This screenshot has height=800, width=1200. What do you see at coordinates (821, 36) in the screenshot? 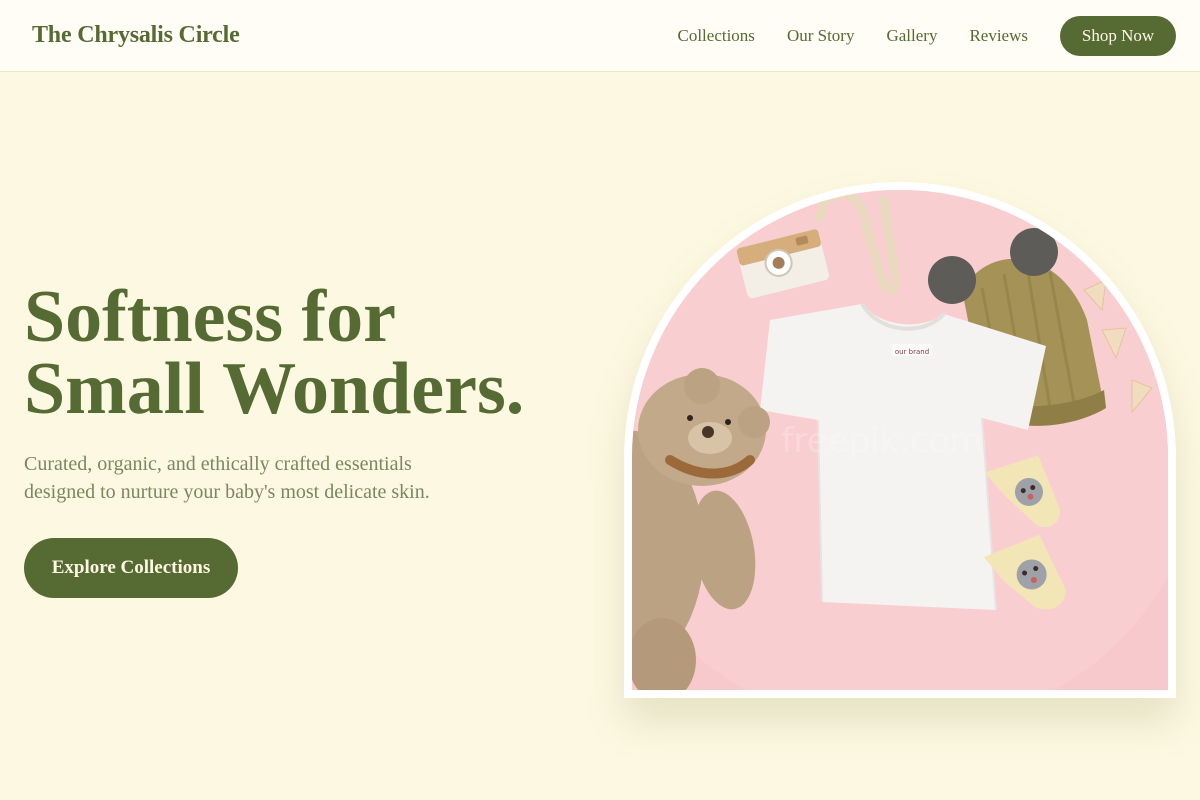
I see `nav-link-our-story: Our Story` at bounding box center [821, 36].